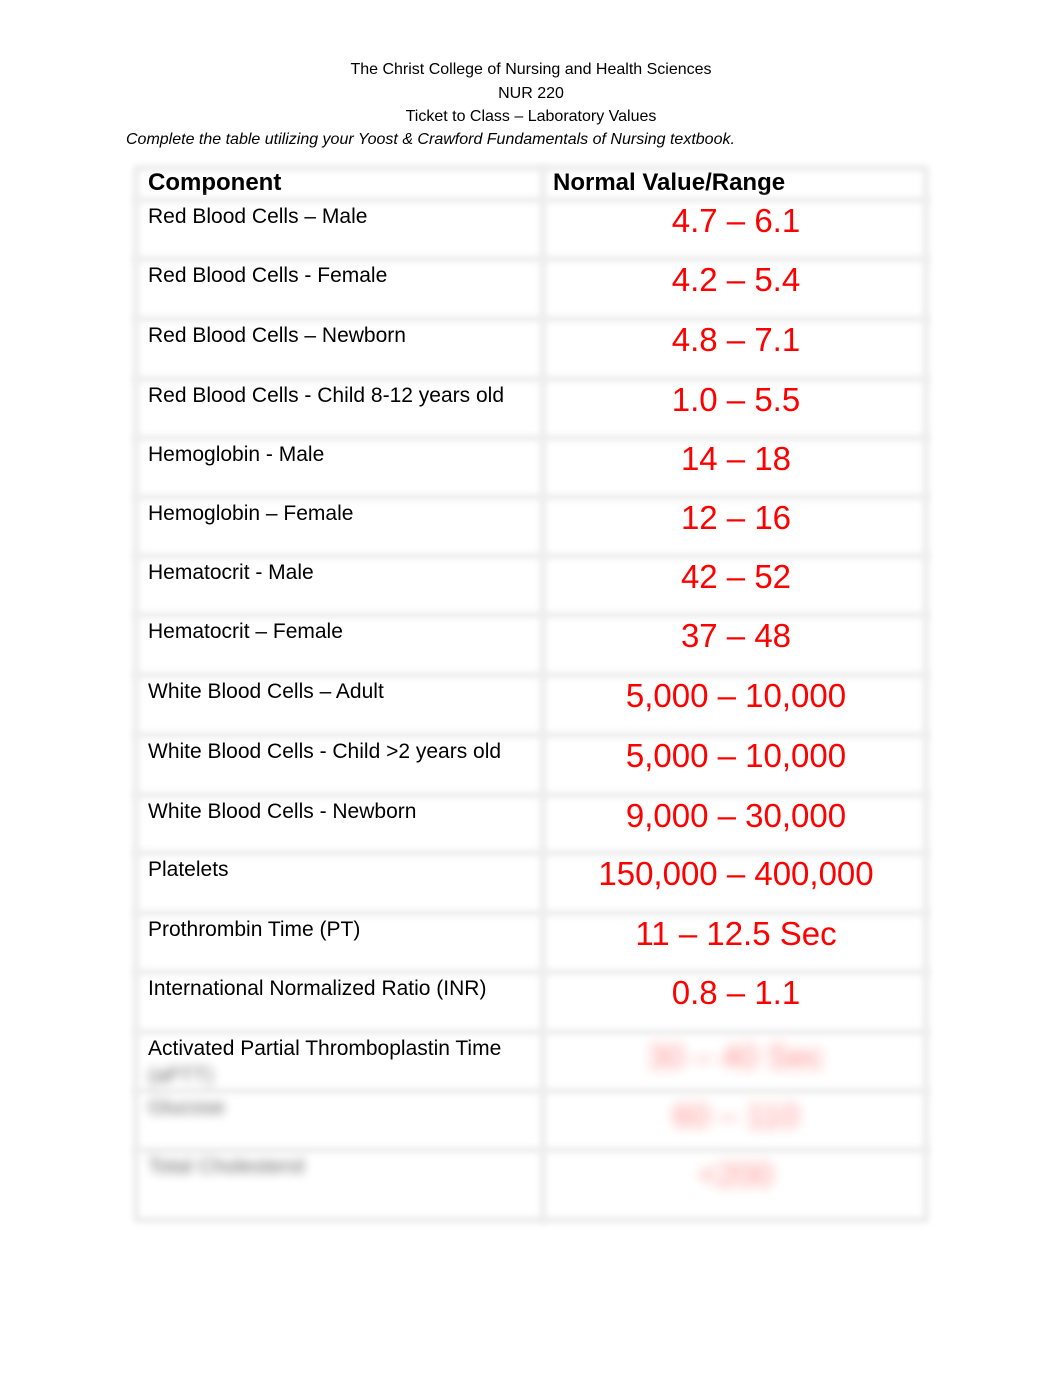 Image resolution: width=1062 pixels, height=1377 pixels. What do you see at coordinates (325, 751) in the screenshot?
I see `component-cell: White Blood Cells - Child >2 years old` at bounding box center [325, 751].